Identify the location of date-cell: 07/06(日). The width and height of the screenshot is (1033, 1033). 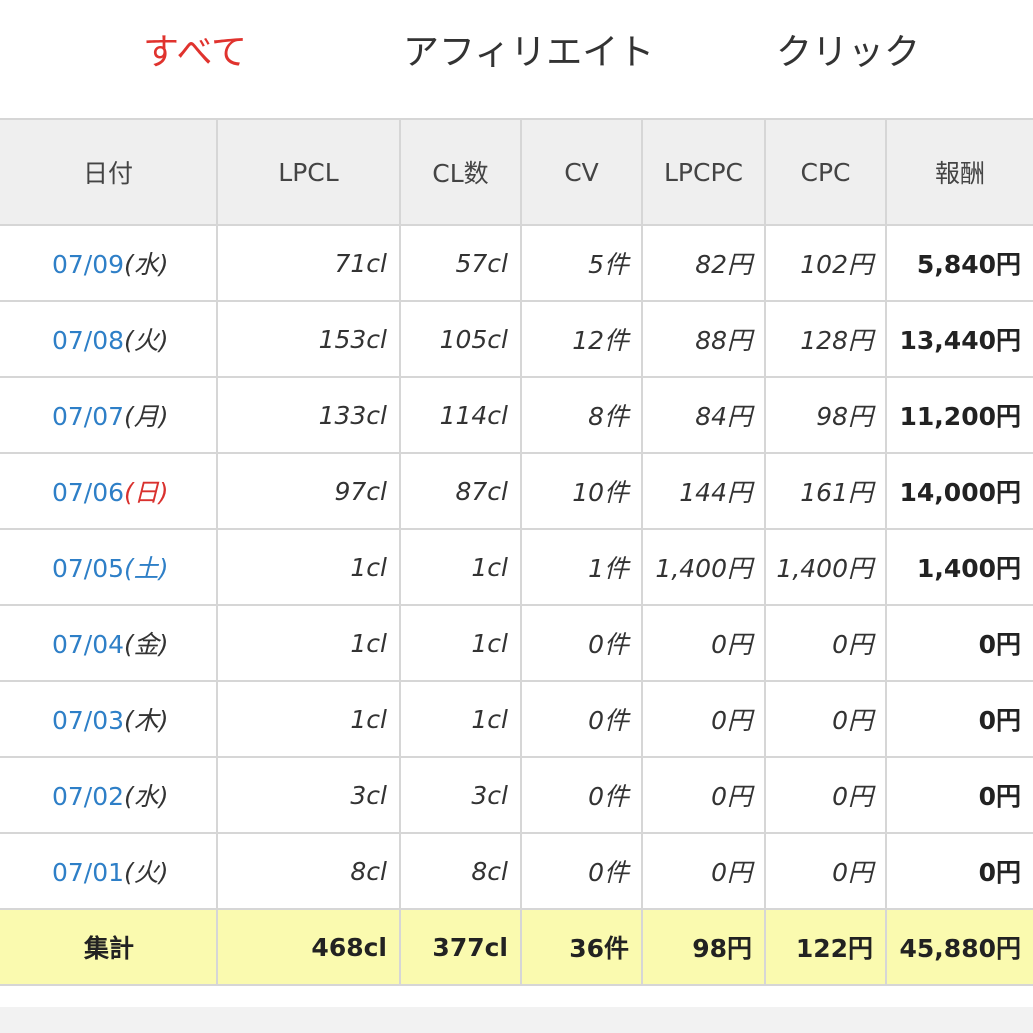
(109, 491).